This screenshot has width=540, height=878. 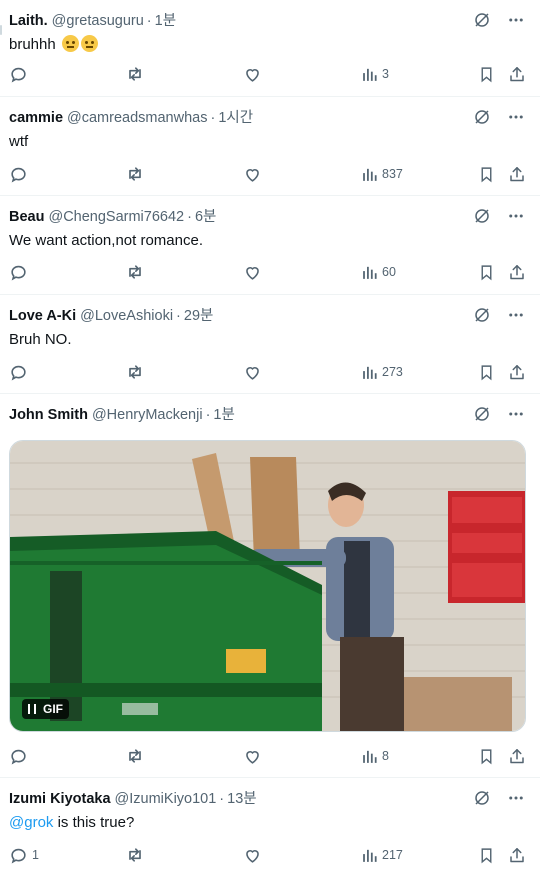 I want to click on author-name: Beau, so click(x=26, y=217).